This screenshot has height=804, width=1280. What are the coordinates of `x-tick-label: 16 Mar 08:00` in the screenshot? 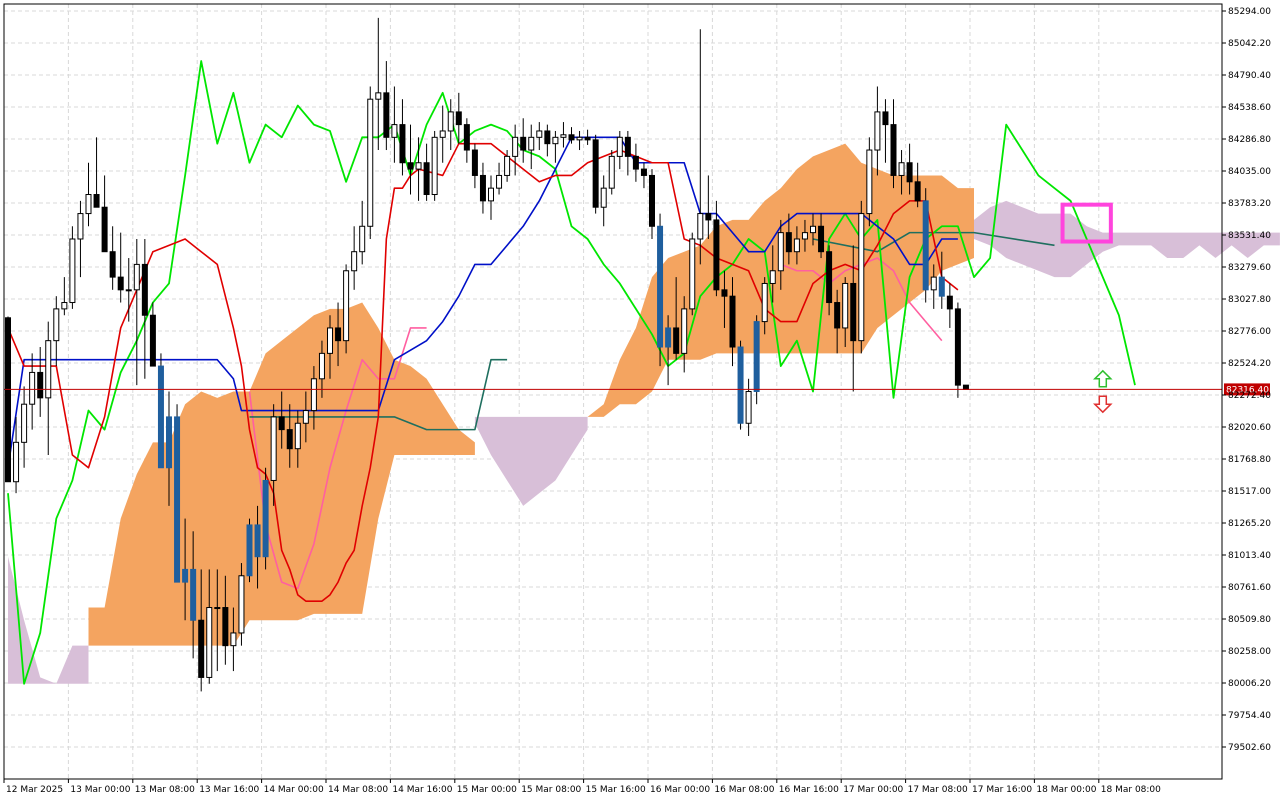 It's located at (744, 790).